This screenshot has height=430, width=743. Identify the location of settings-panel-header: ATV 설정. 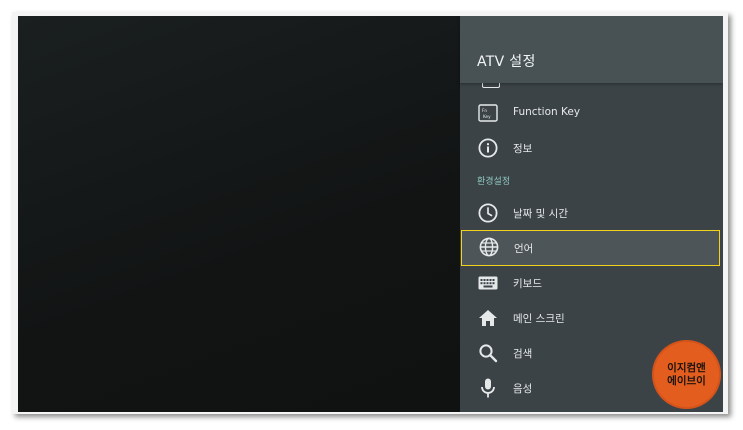
(591, 49).